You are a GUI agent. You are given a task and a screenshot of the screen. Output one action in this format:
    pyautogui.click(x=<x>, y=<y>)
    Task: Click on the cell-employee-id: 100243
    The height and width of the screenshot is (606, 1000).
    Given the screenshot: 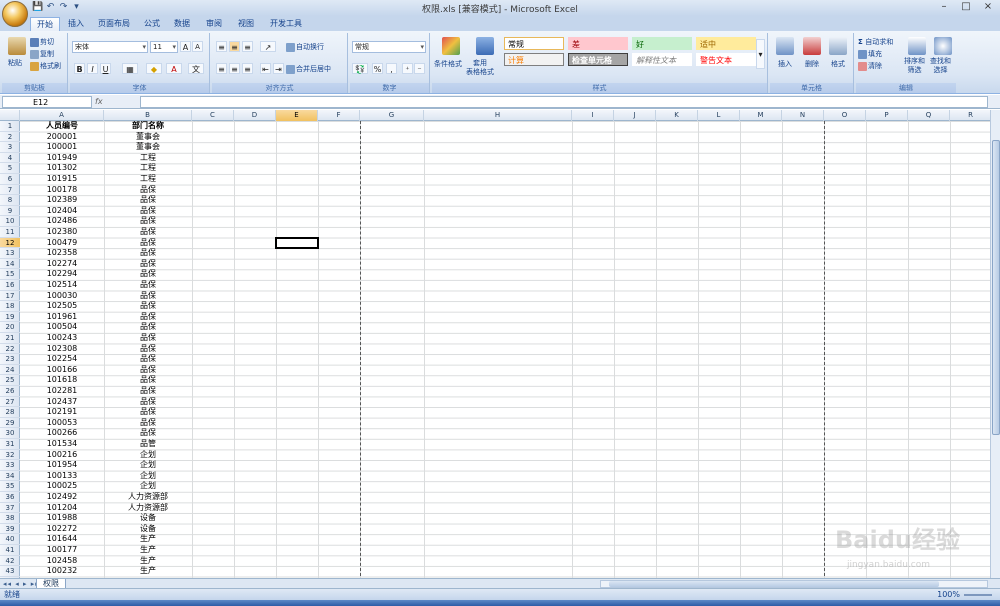 What is the action you would take?
    pyautogui.click(x=62, y=338)
    